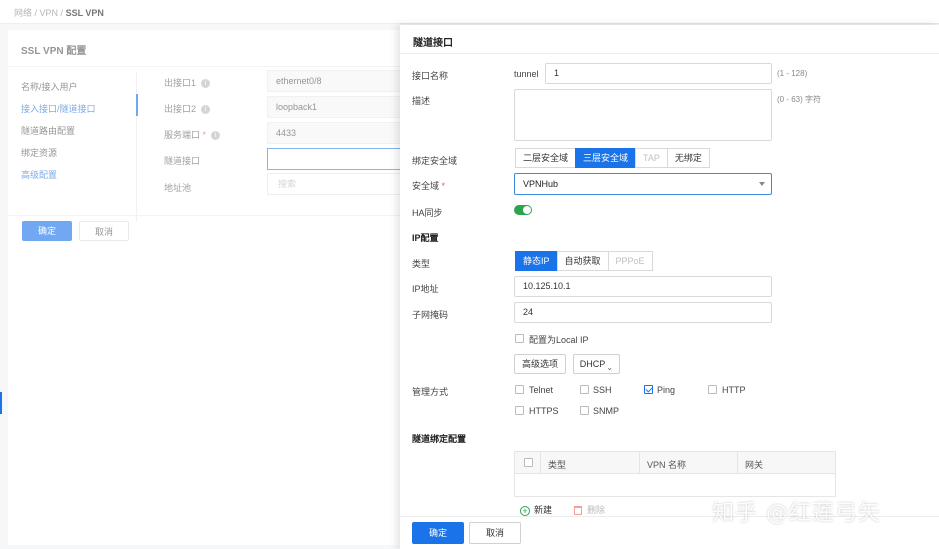 The width and height of the screenshot is (939, 549). Describe the element at coordinates (439, 439) in the screenshot. I see `tunnel-binding-heading: 隧道绑定配置` at that location.